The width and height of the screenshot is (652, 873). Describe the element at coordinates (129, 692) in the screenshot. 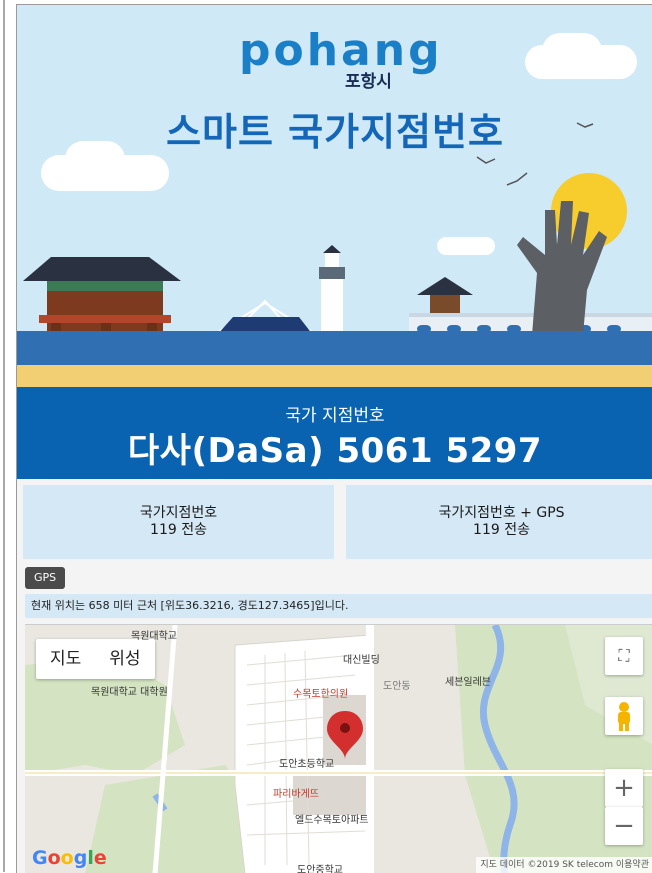

I see `map-label: 목원대학교 대학원` at that location.